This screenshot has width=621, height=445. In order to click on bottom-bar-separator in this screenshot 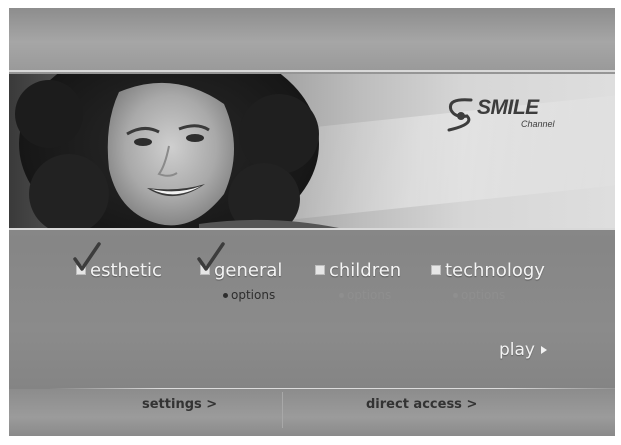, I will do `click(282, 410)`.